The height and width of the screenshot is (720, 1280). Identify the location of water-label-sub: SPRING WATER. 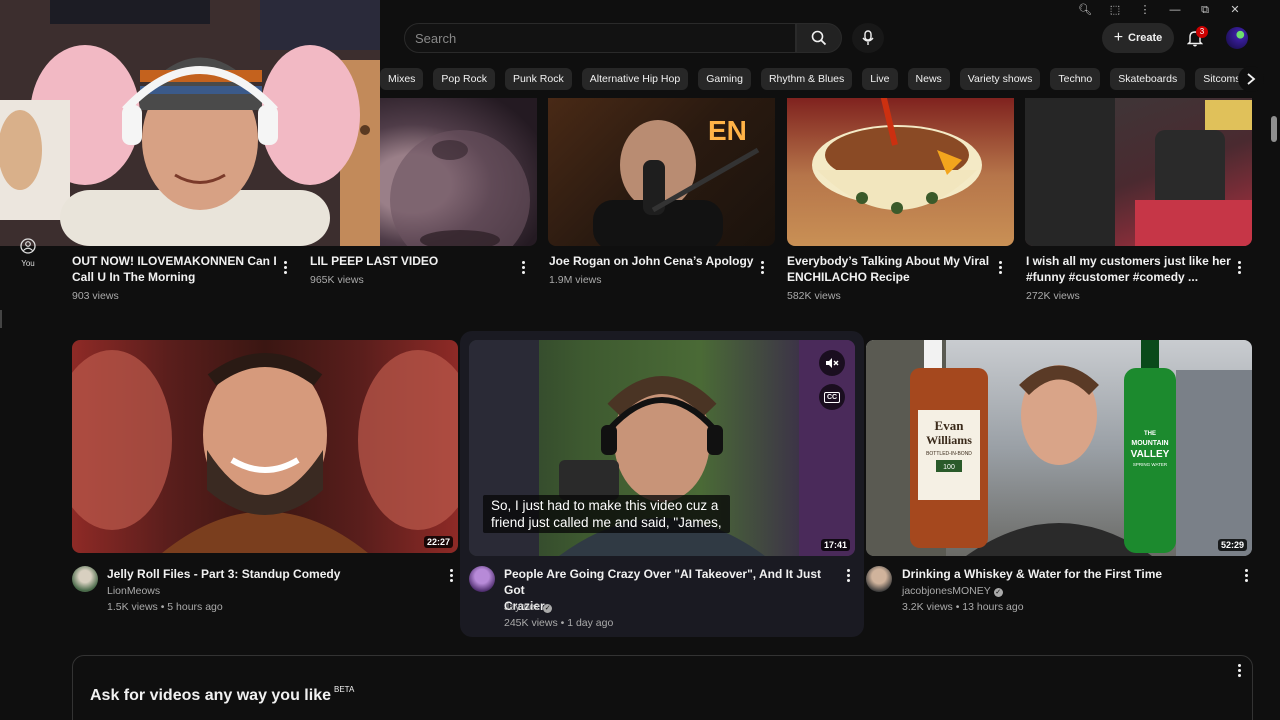
(1150, 464).